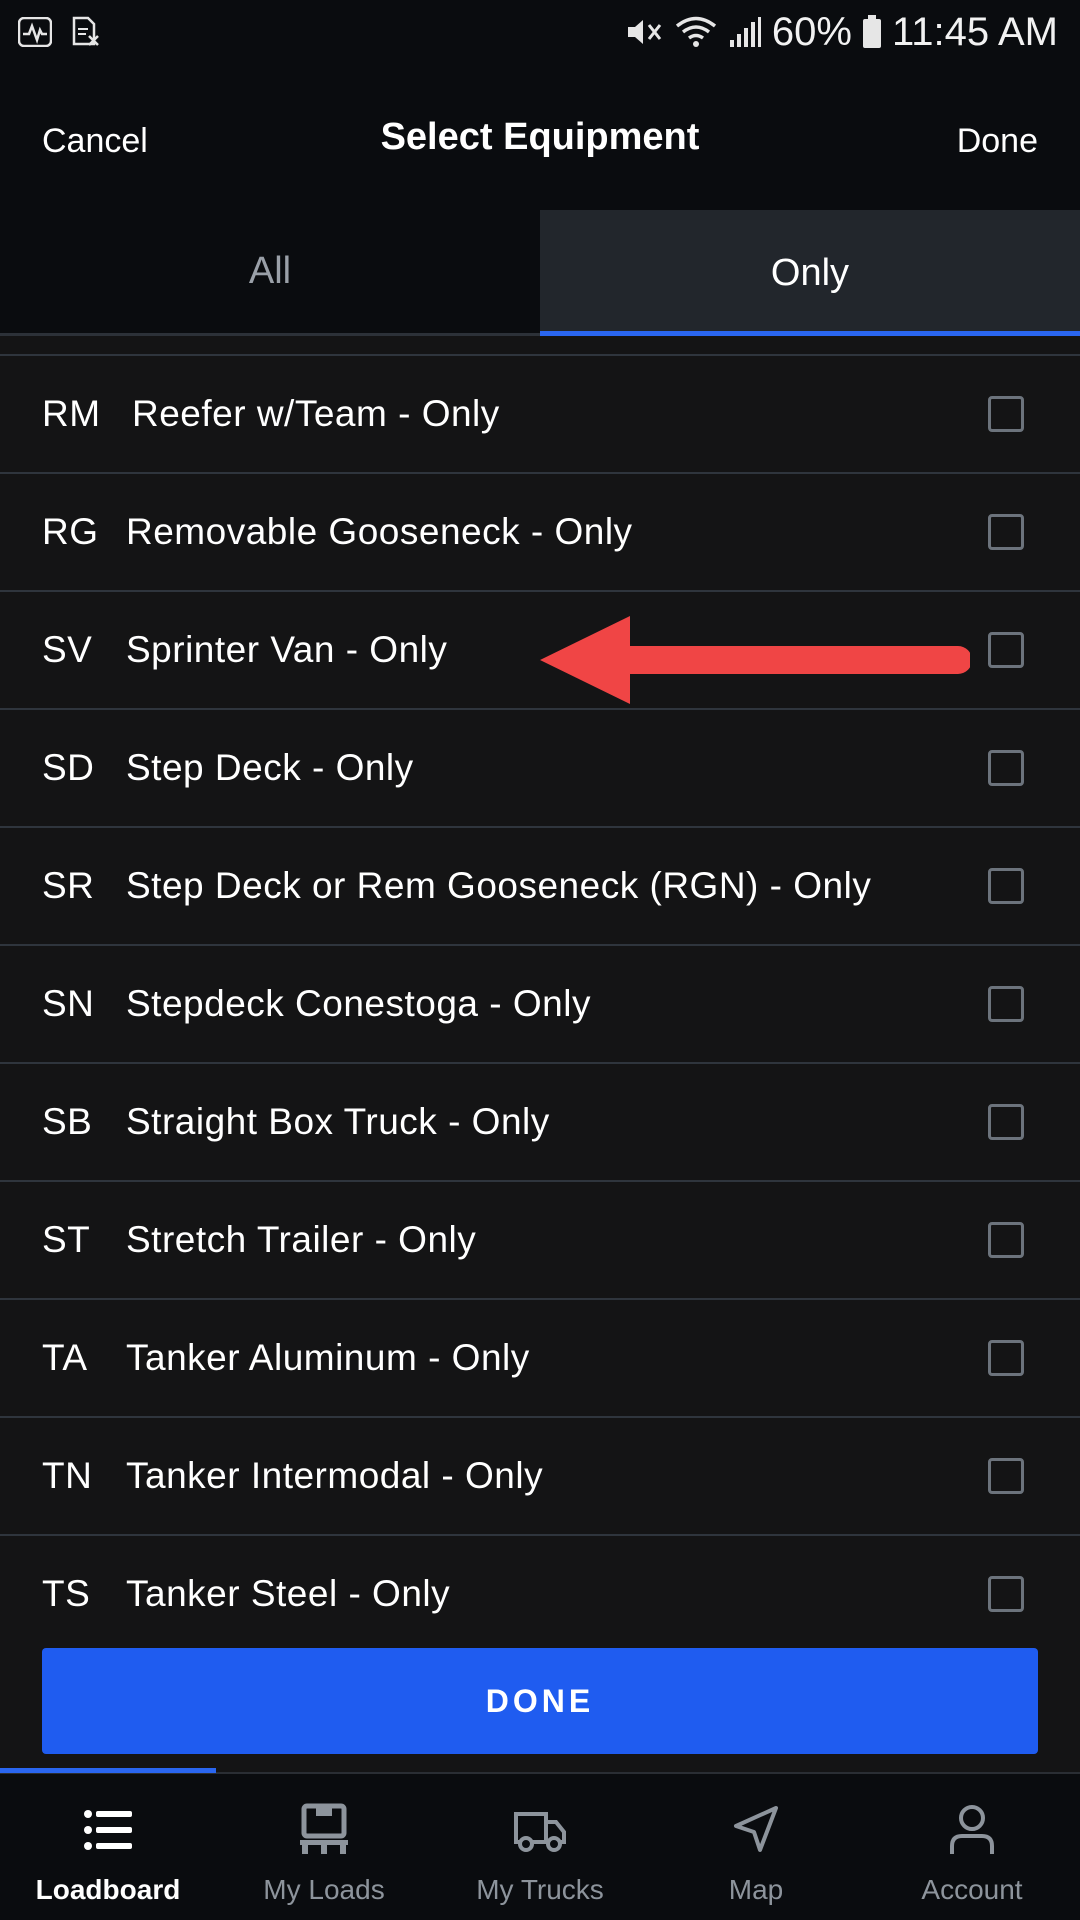  I want to click on equipment-code: ST, so click(66, 1239).